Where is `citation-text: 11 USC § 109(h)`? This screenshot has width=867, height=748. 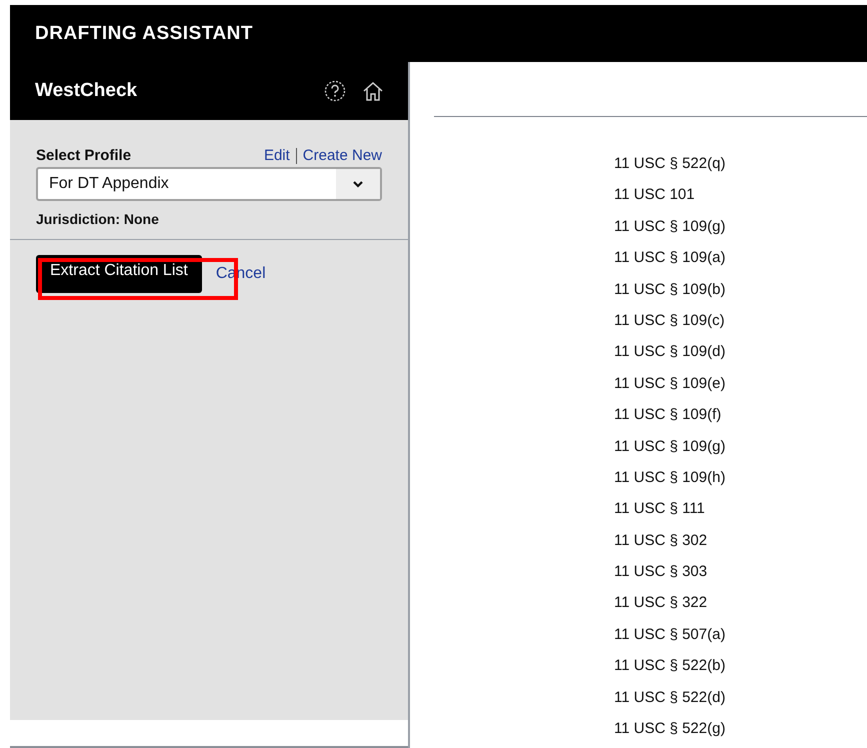 citation-text: 11 USC § 109(h) is located at coordinates (670, 478).